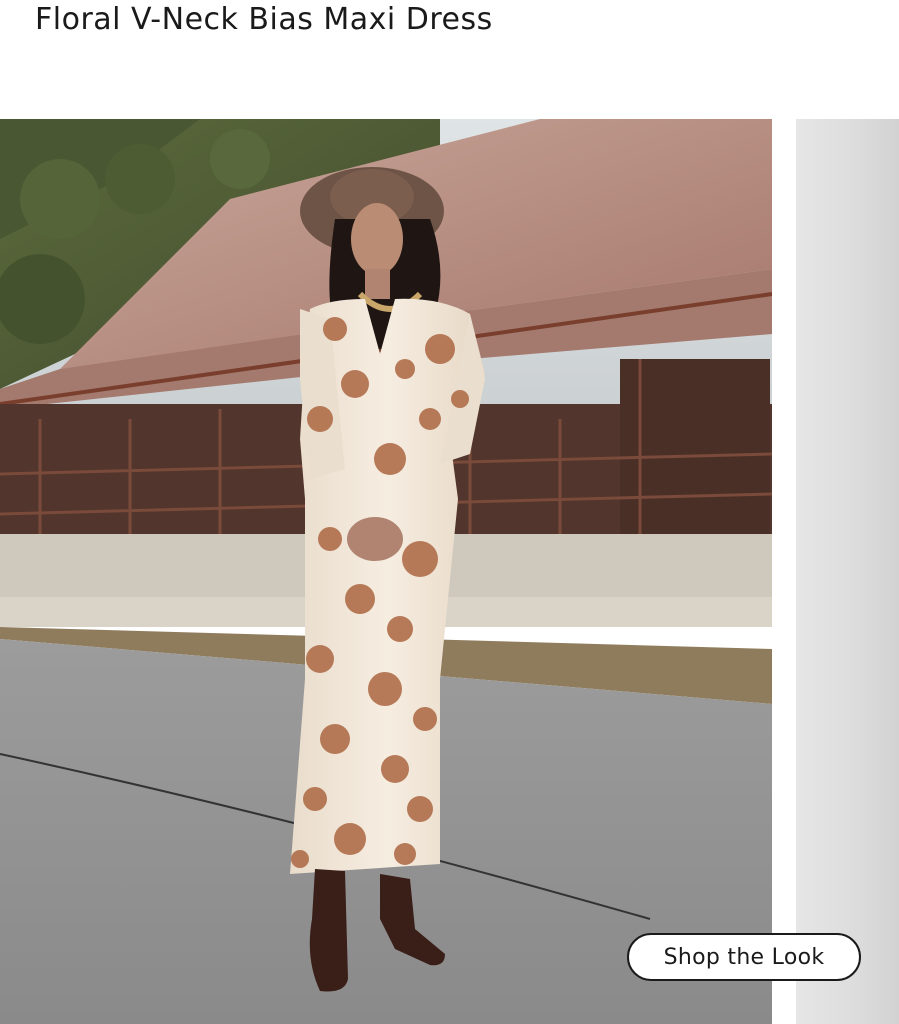  Describe the element at coordinates (847, 571) in the screenshot. I see `next-slide-preview` at that location.